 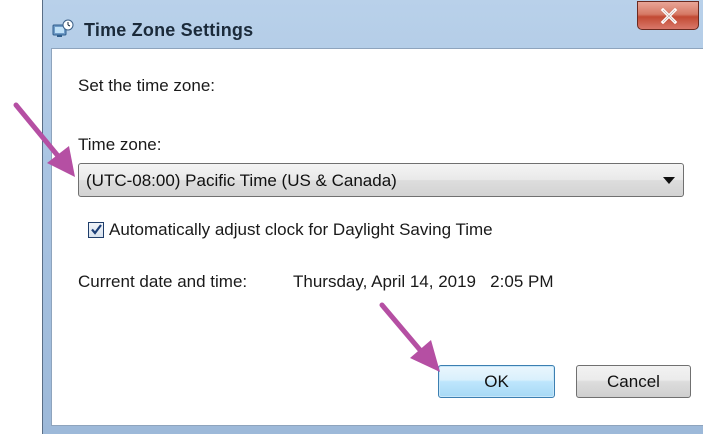 I want to click on timezone-dropdown: (UTC-08:00) Pacific Time (US & Canada), so click(x=381, y=180).